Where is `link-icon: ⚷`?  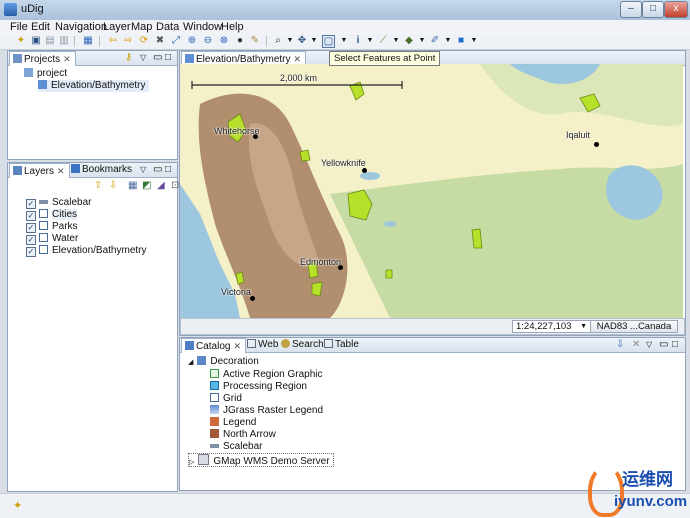 link-icon: ⚷ is located at coordinates (128, 58).